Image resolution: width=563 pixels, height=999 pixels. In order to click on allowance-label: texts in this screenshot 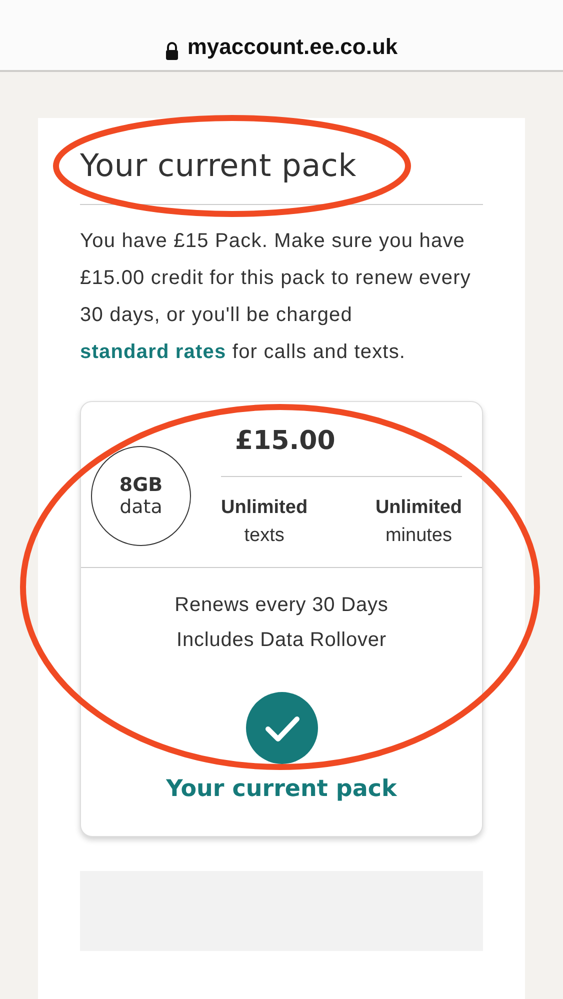, I will do `click(264, 536)`.